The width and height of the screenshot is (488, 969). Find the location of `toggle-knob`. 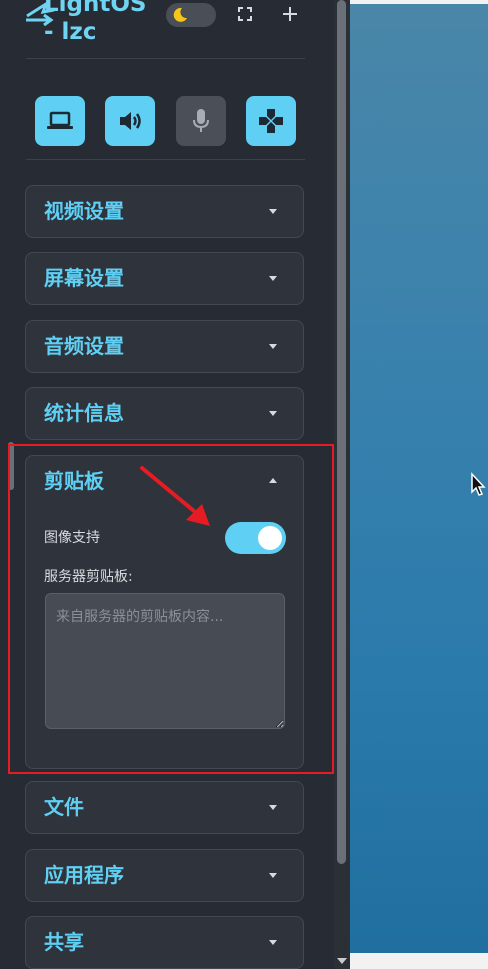

toggle-knob is located at coordinates (270, 538).